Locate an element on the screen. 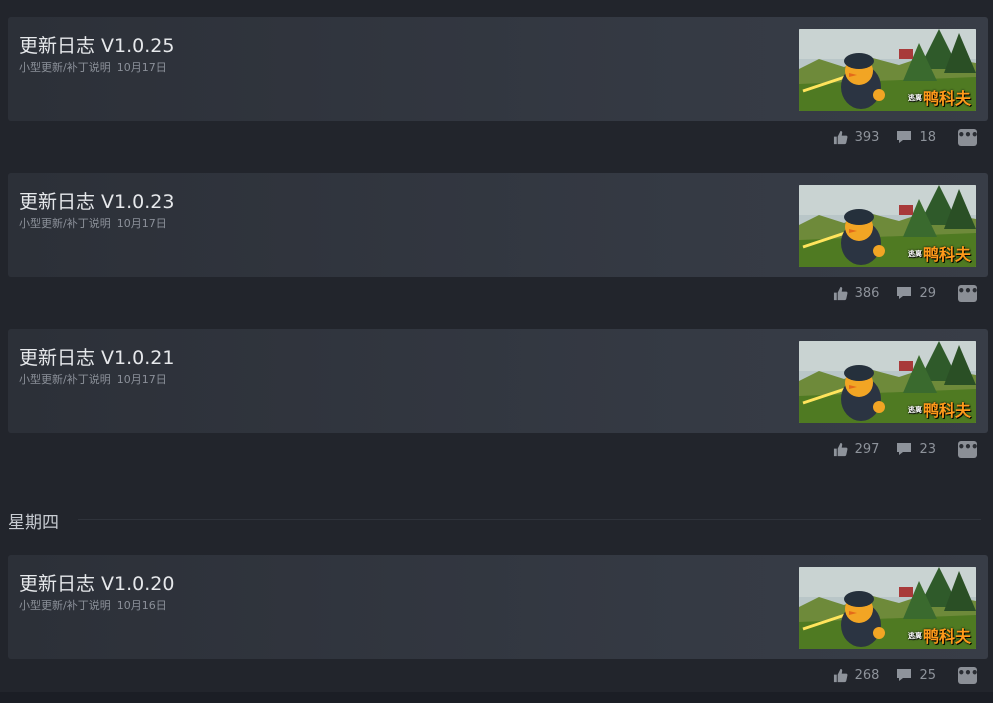 This screenshot has height=703, width=993. event-stats: 393 18 ••• is located at coordinates (906, 137).